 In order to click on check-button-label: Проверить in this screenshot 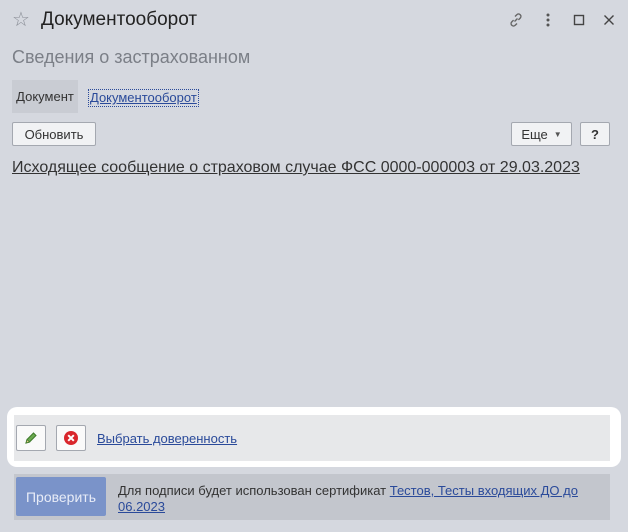, I will do `click(60, 496)`.